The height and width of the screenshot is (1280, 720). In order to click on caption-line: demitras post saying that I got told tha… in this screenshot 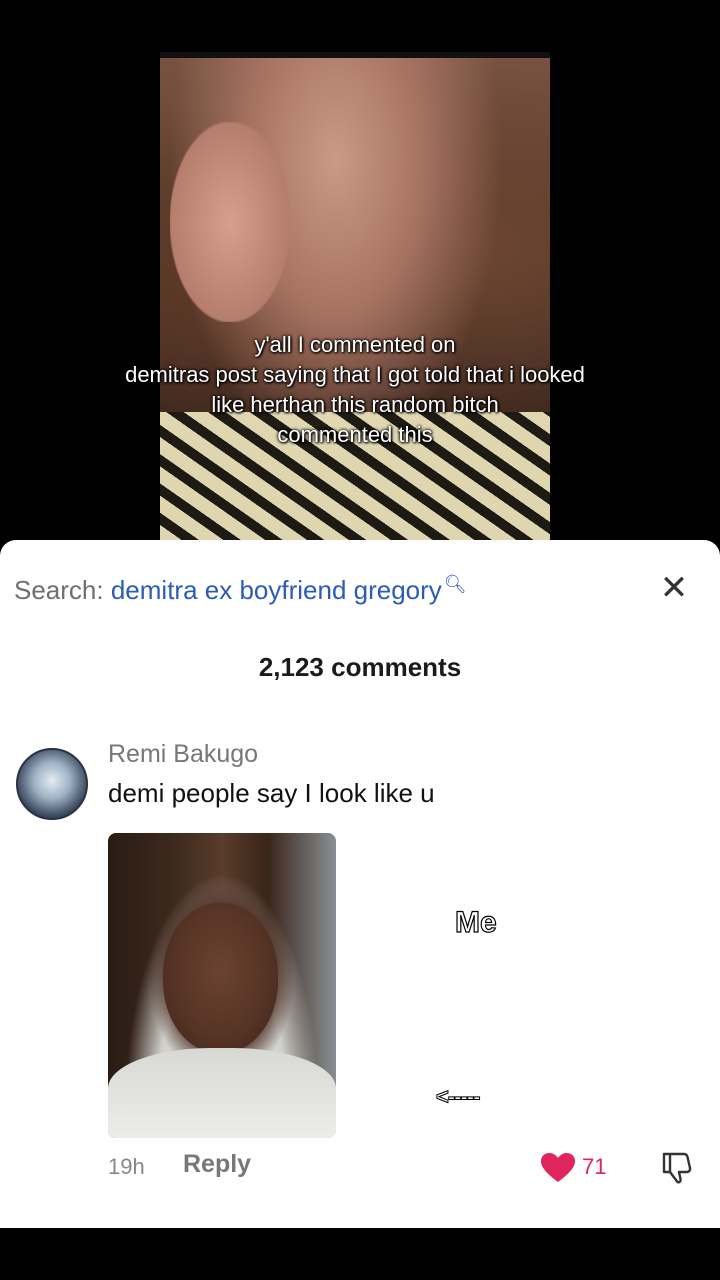, I will do `click(355, 374)`.